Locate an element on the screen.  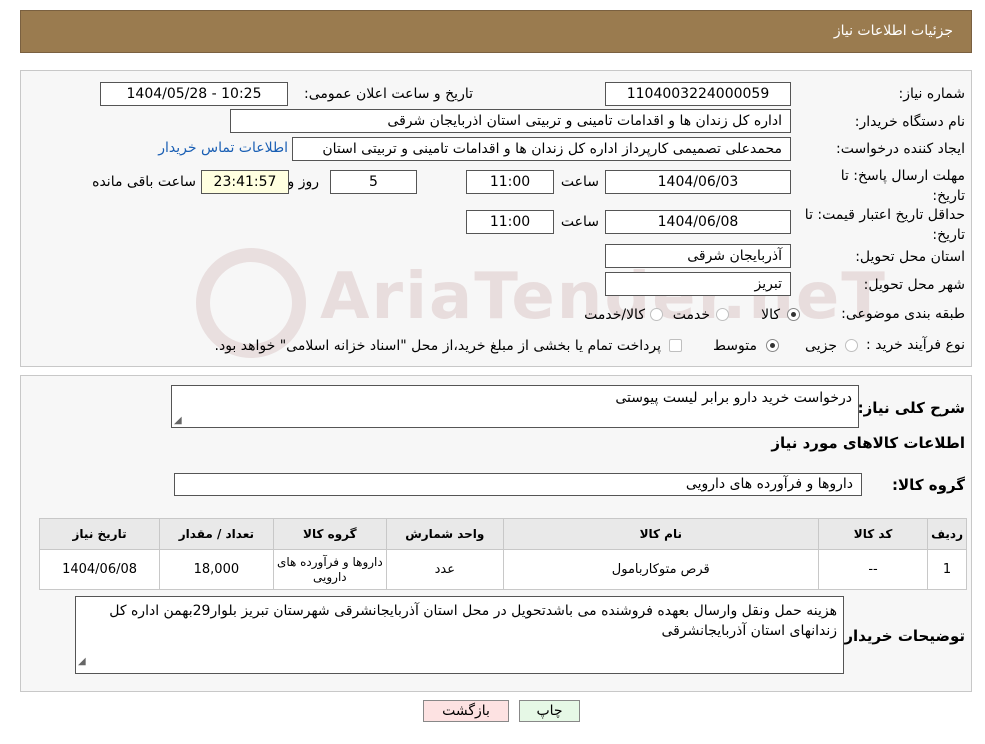
cell-row-number: 1 is located at coordinates (947, 569).